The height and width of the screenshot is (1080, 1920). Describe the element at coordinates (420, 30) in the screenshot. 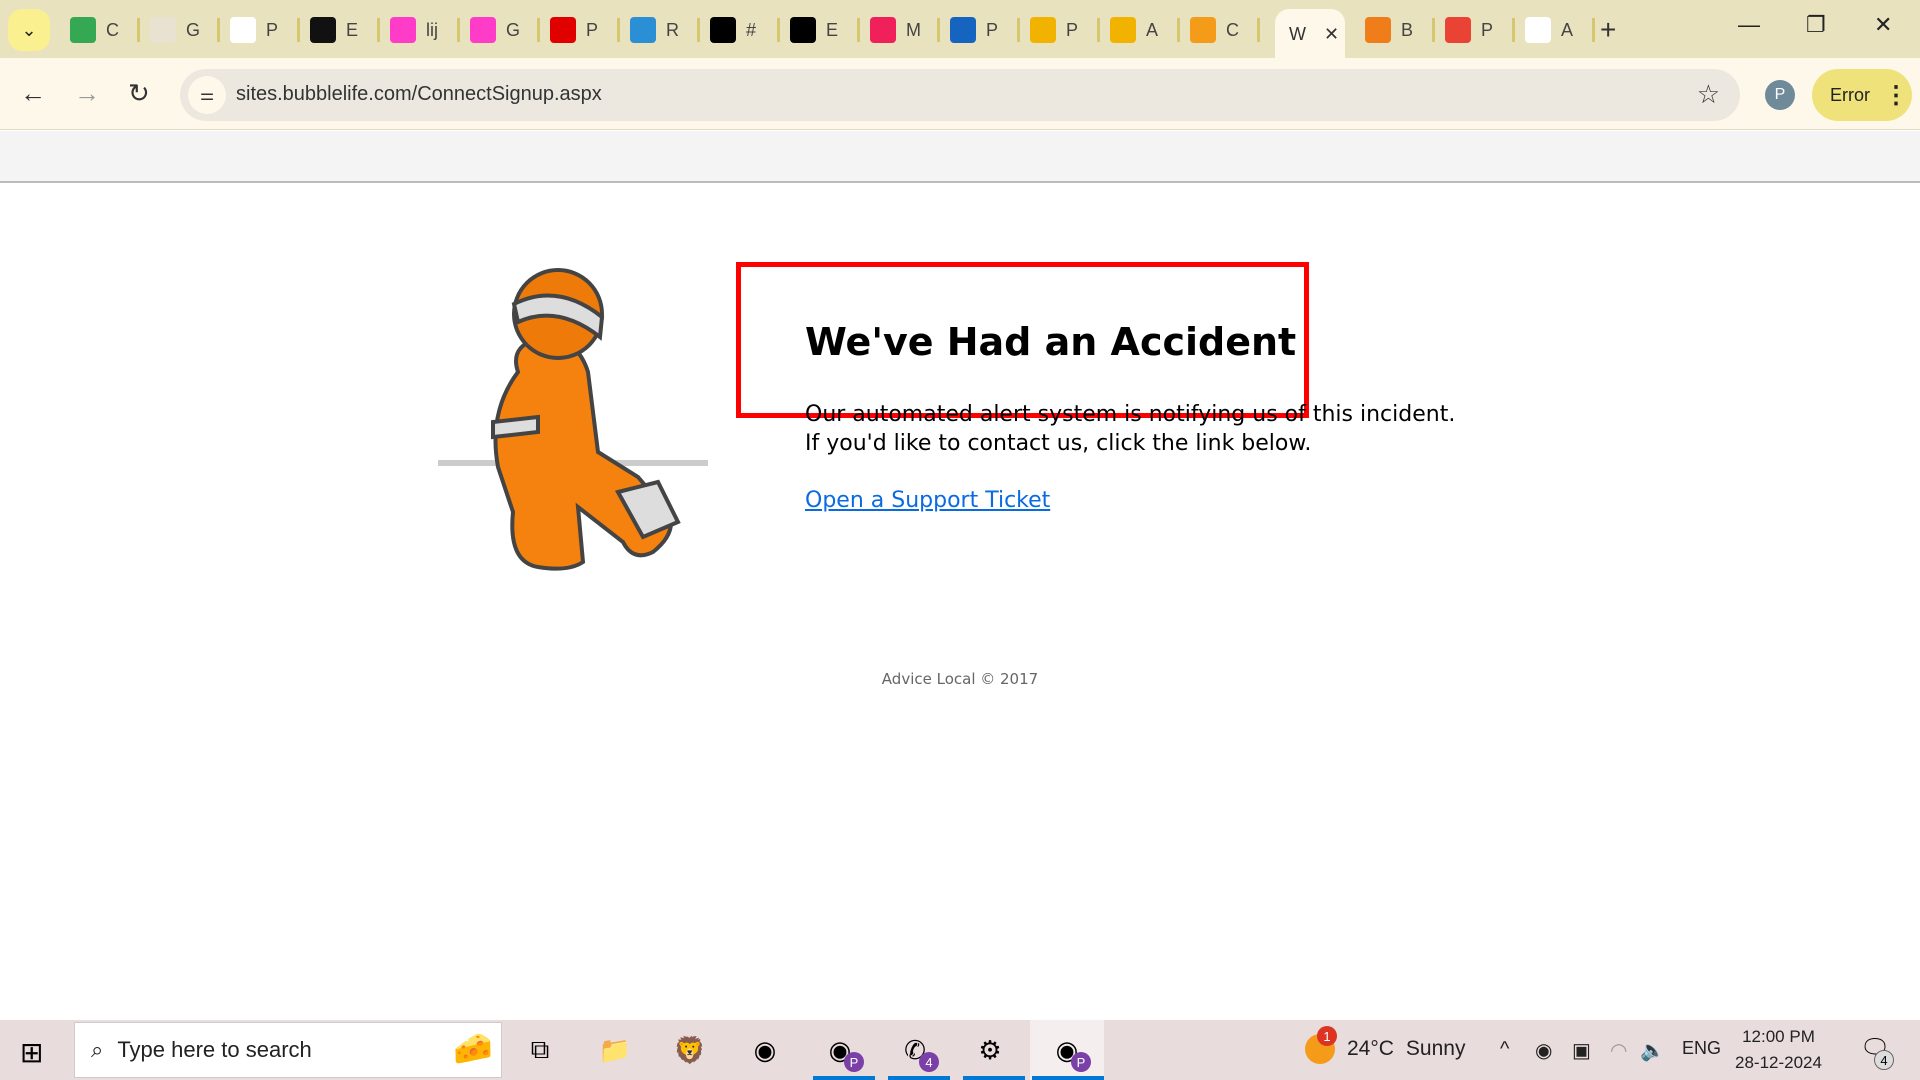

I see `tab: lij` at that location.